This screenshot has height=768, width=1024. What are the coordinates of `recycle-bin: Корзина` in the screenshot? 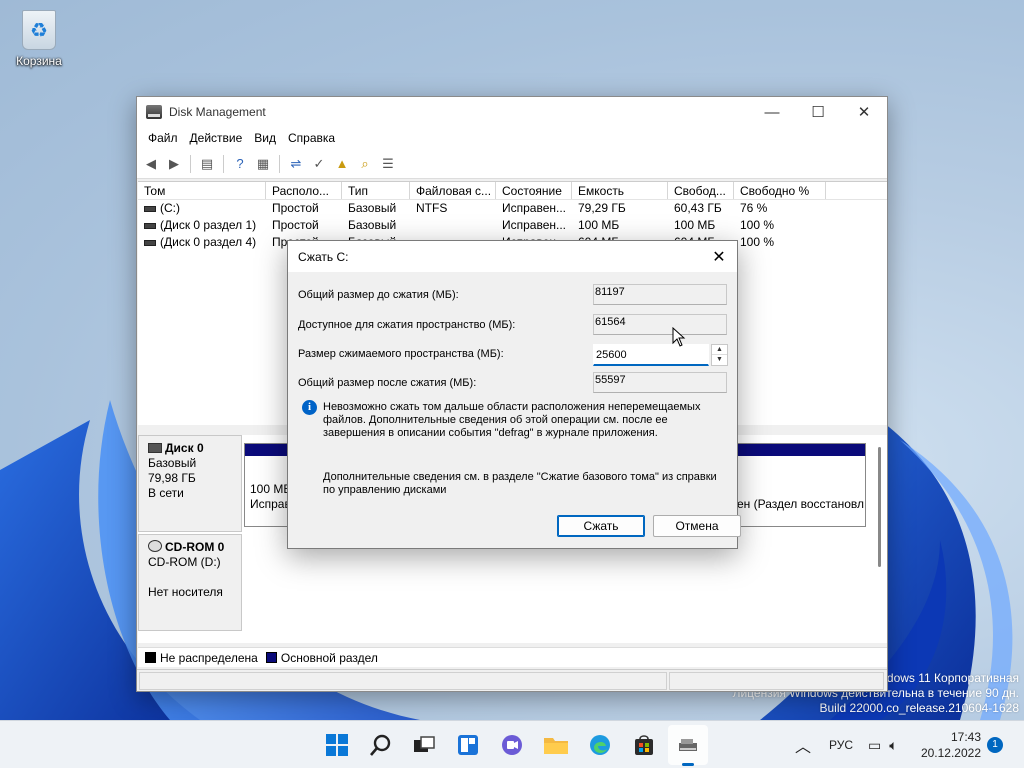 It's located at (39, 39).